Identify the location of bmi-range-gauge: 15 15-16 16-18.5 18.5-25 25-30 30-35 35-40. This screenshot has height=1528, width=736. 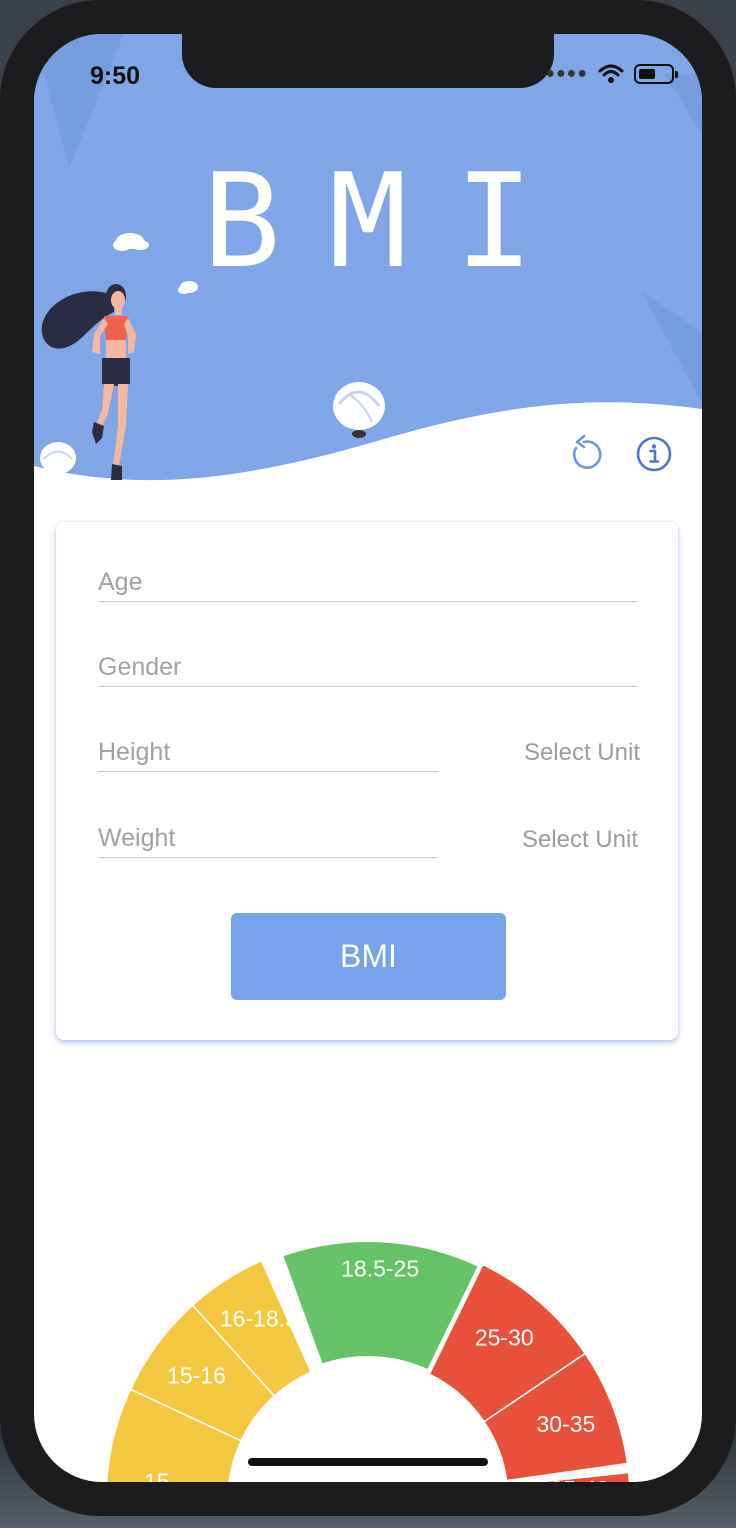
(368, 1358).